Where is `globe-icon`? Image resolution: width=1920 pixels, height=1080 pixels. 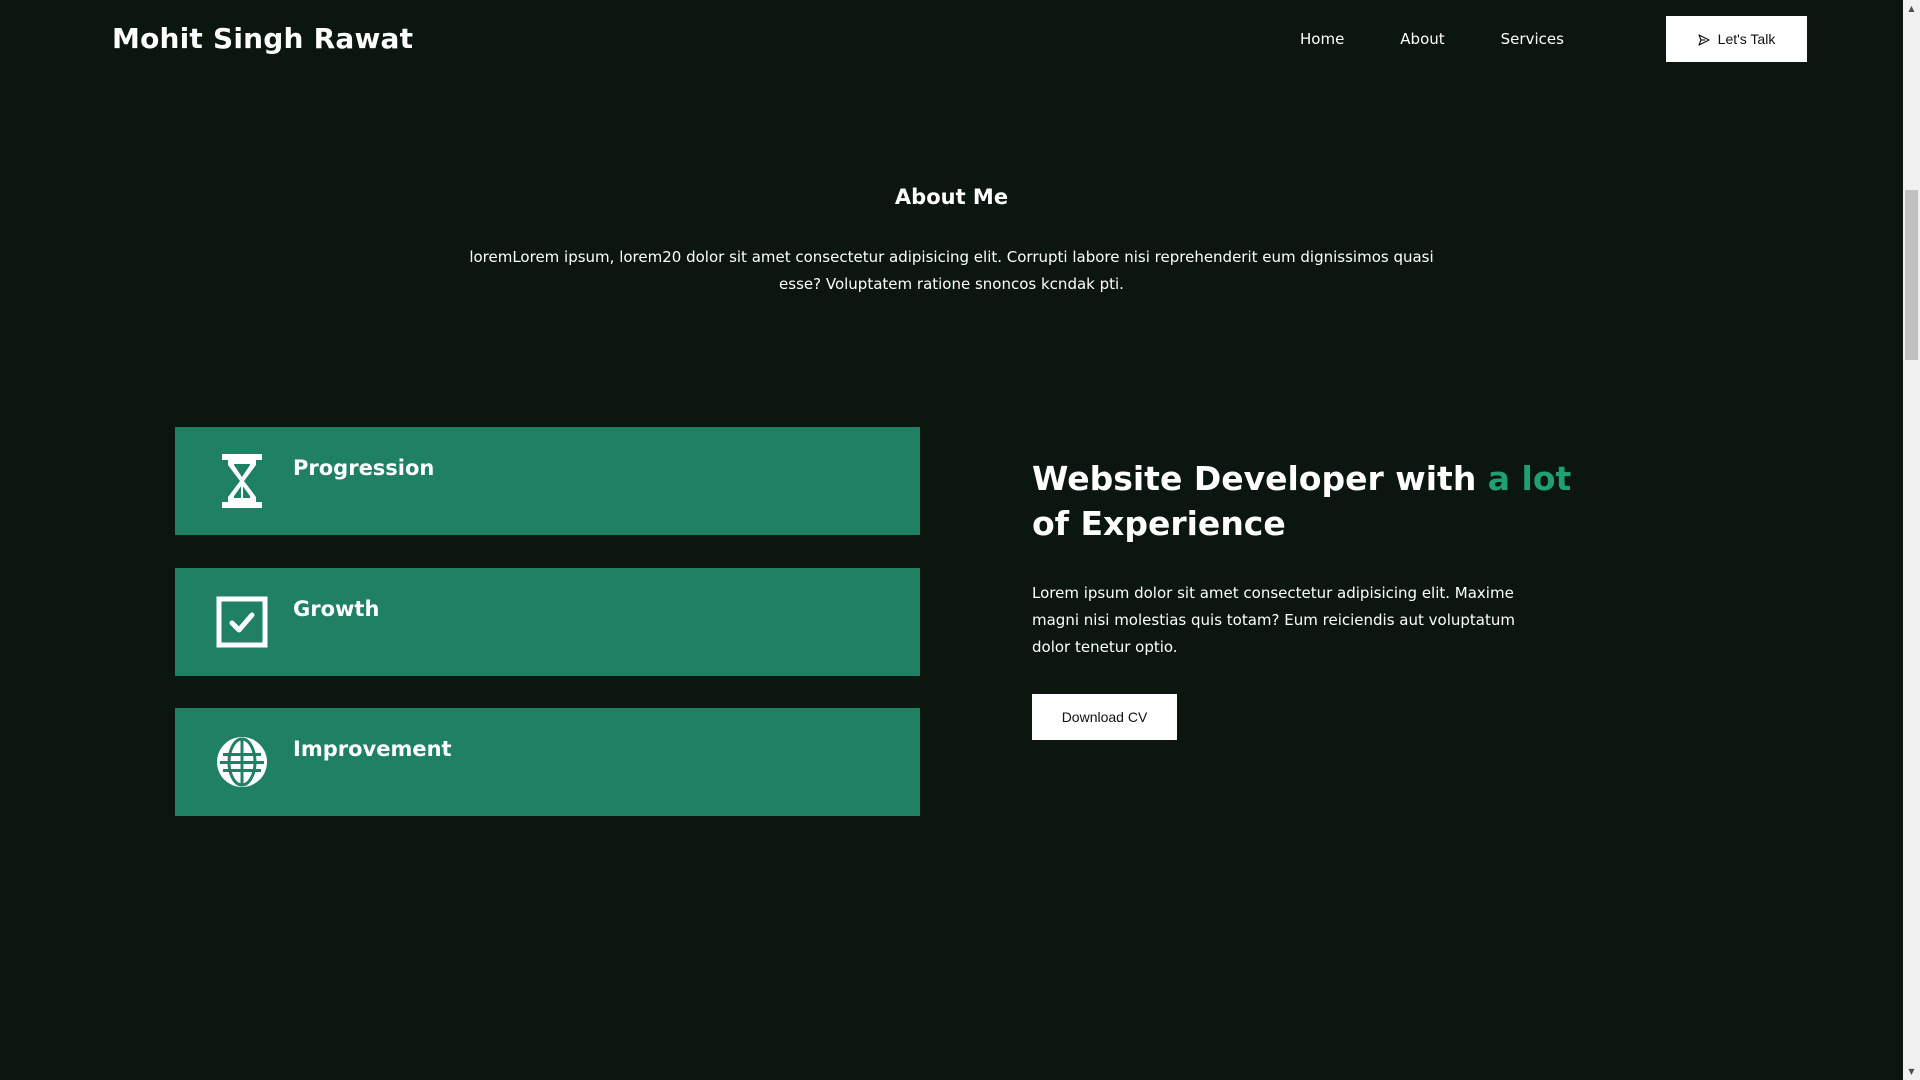
globe-icon is located at coordinates (242, 762).